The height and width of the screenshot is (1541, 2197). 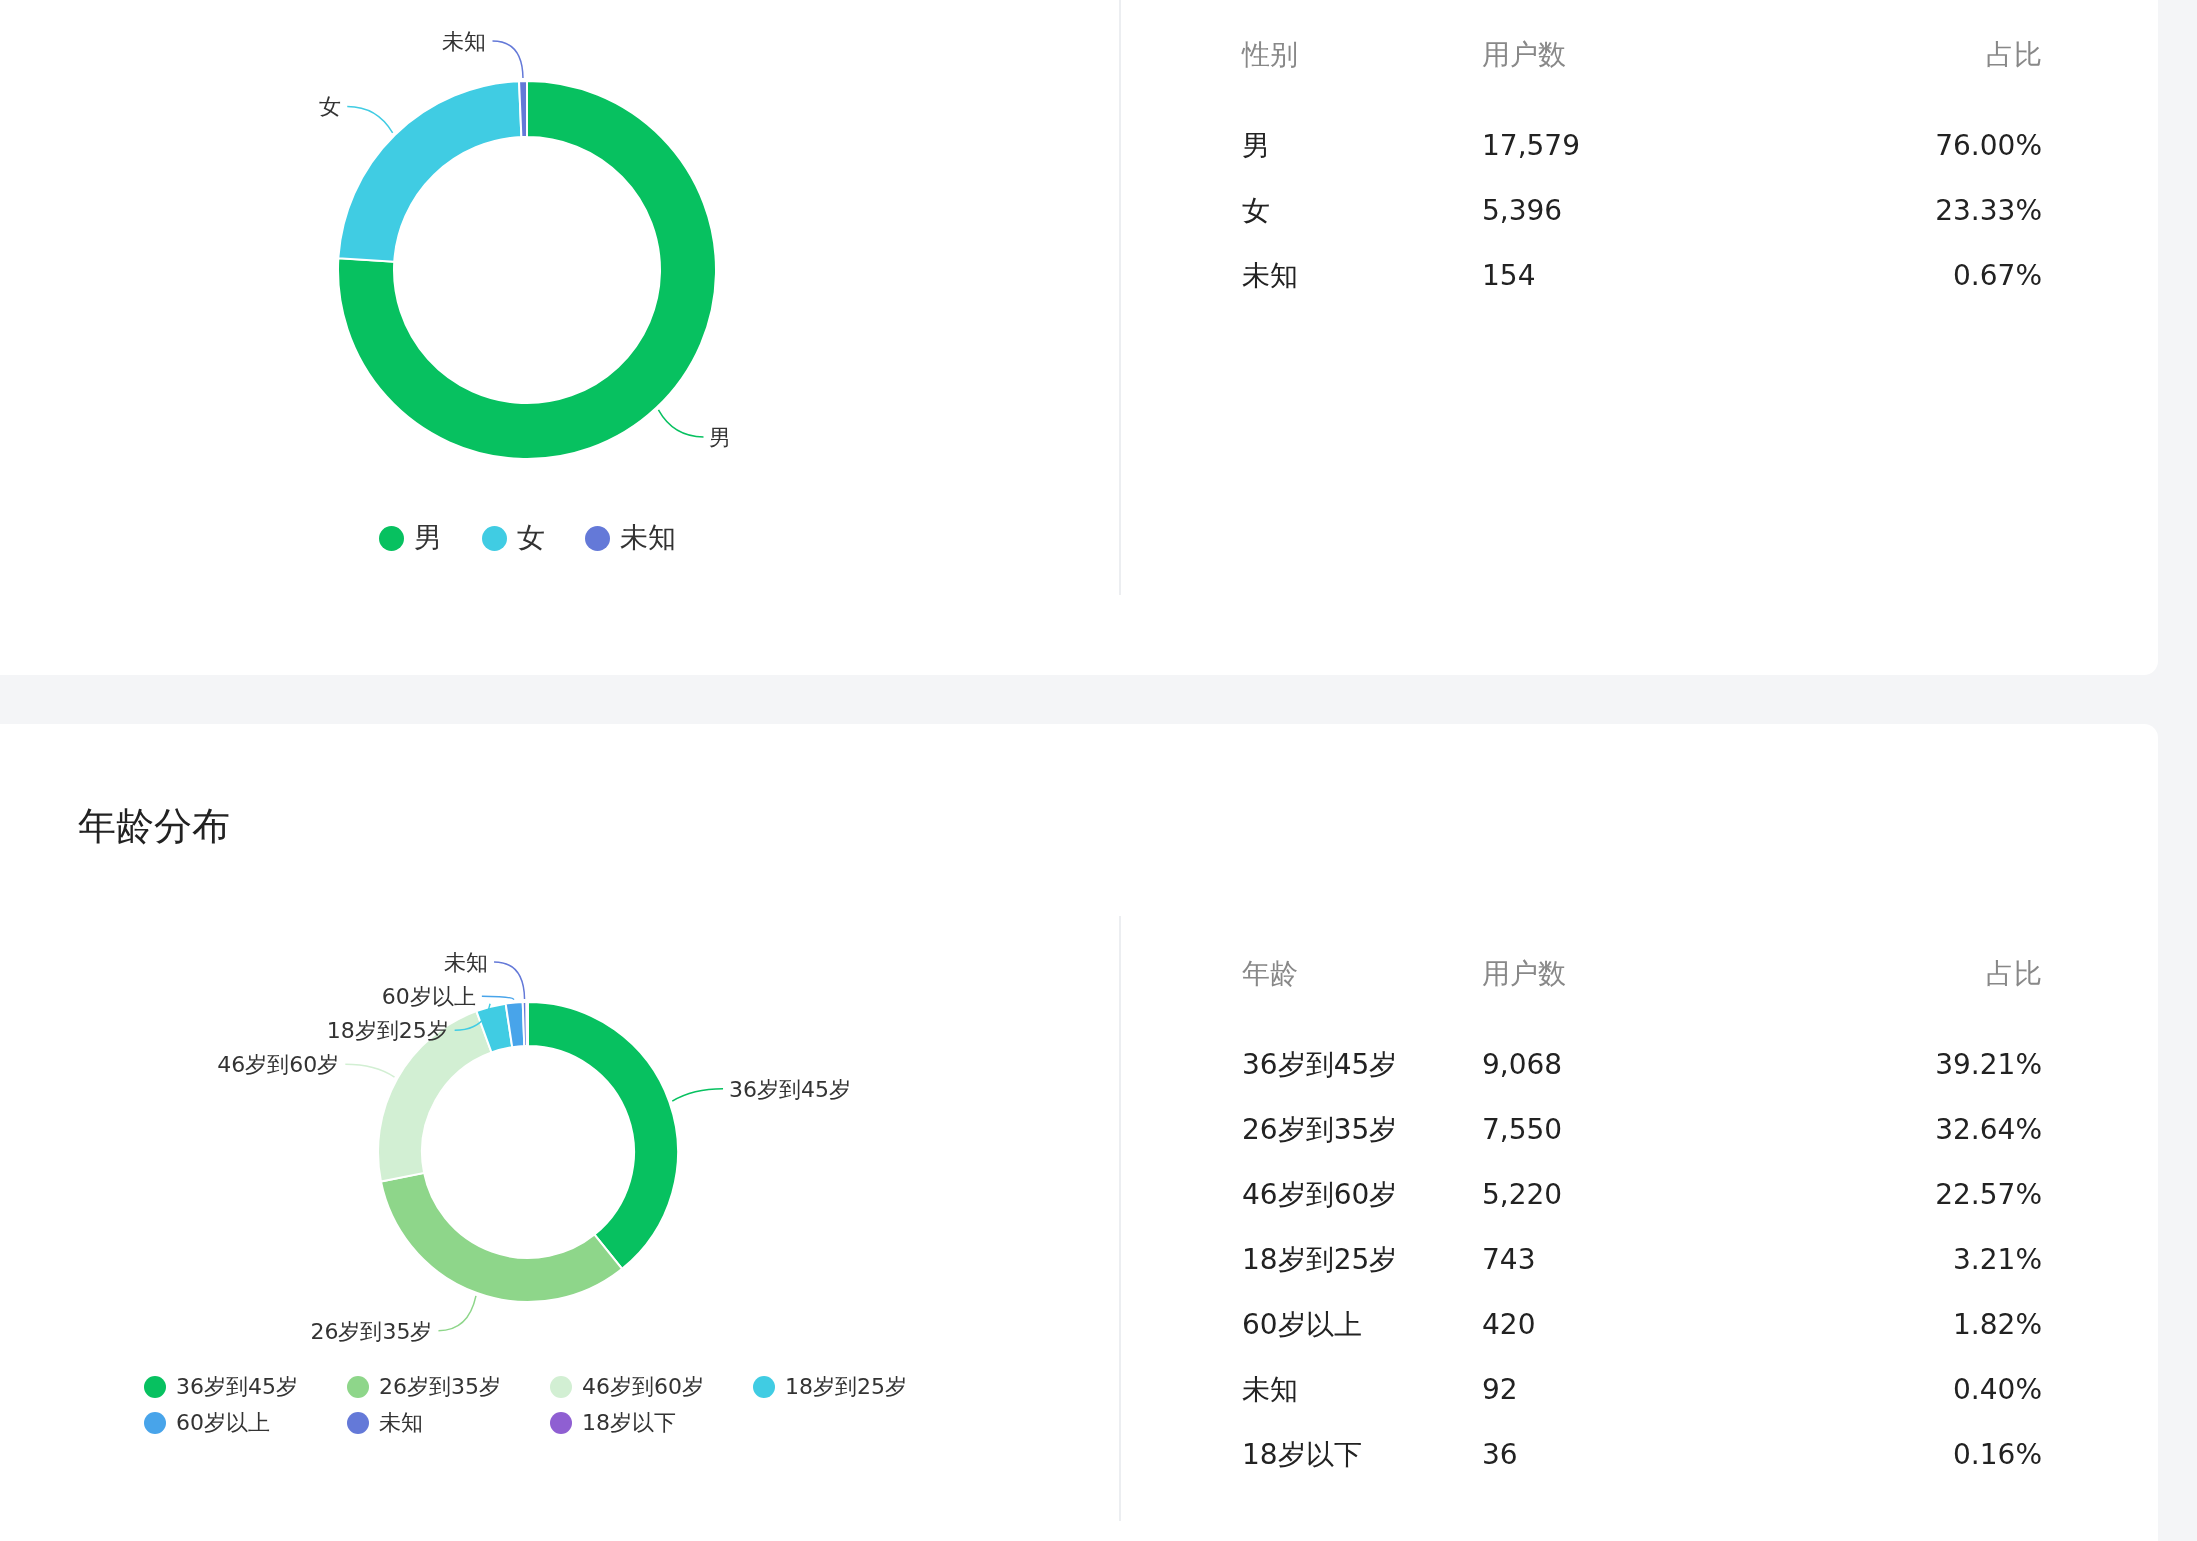 I want to click on slice-label: 46岁到60岁, so click(x=278, y=1065).